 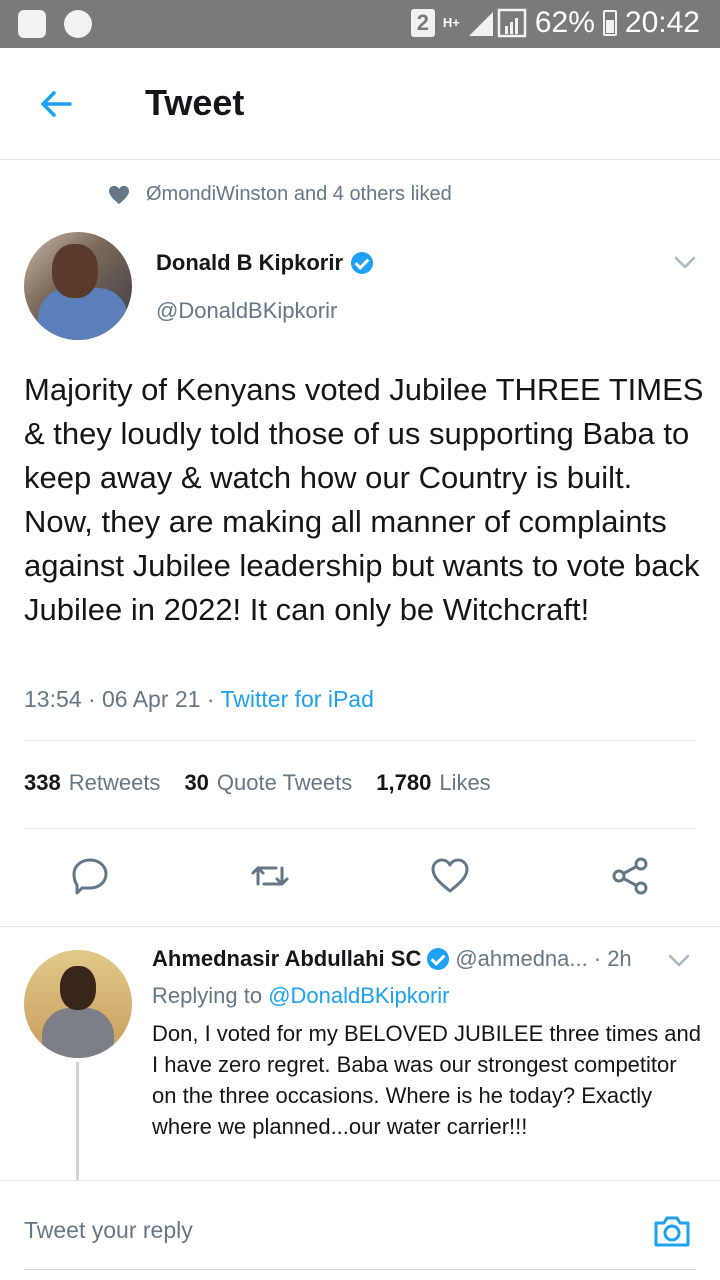 I want to click on reply-input: Tweet your reply, so click(x=108, y=1230).